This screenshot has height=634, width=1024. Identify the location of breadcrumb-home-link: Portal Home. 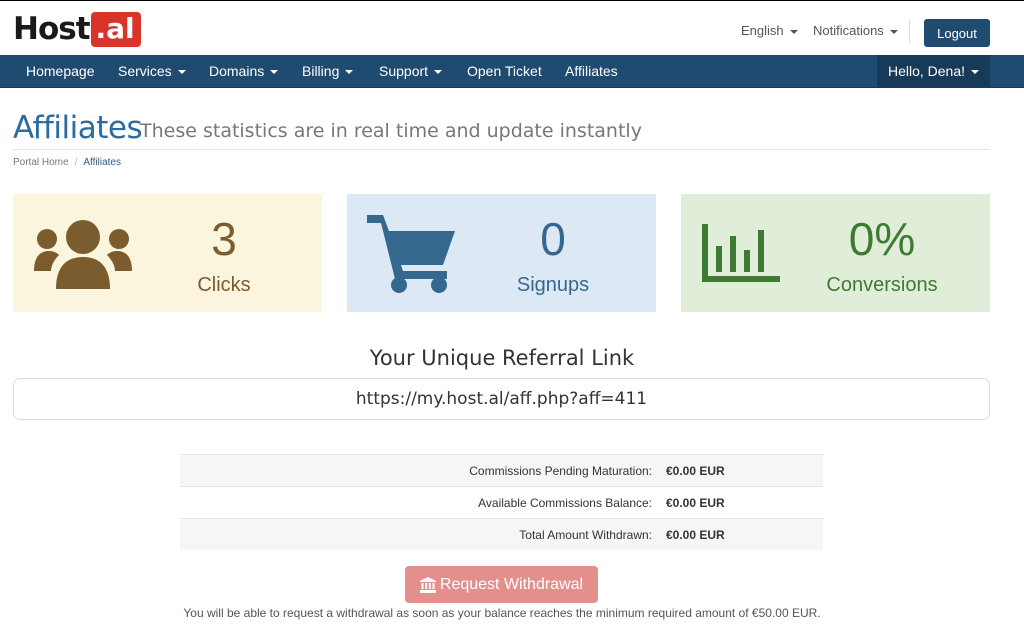
(41, 162).